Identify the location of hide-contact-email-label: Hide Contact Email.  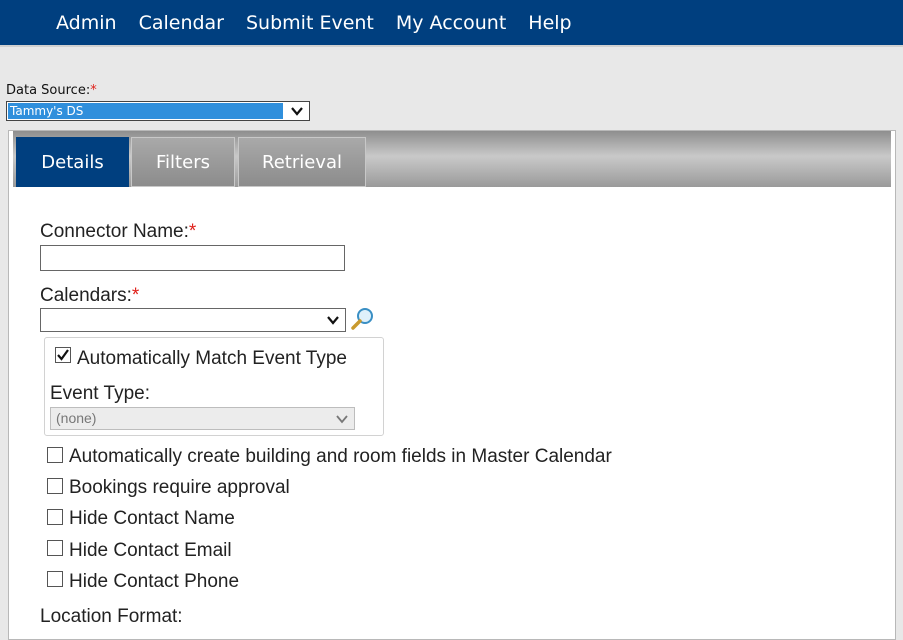
(150, 550).